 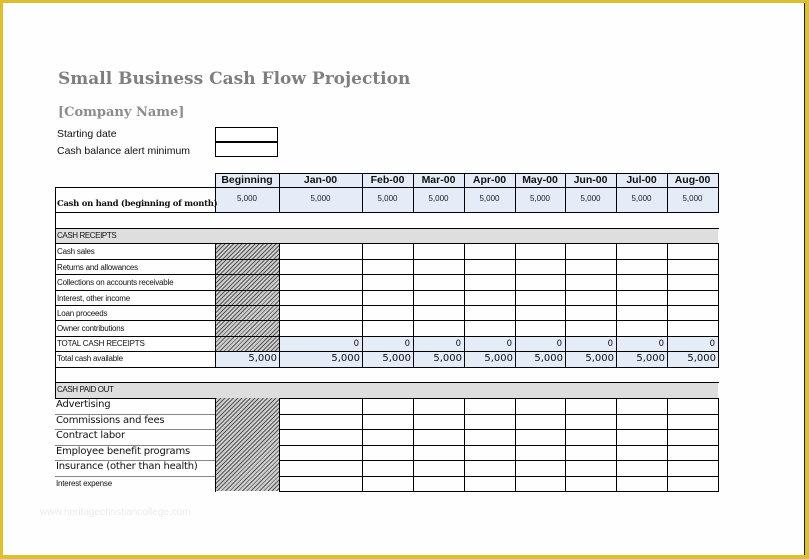 What do you see at coordinates (246, 149) in the screenshot?
I see `alert-minimum-input` at bounding box center [246, 149].